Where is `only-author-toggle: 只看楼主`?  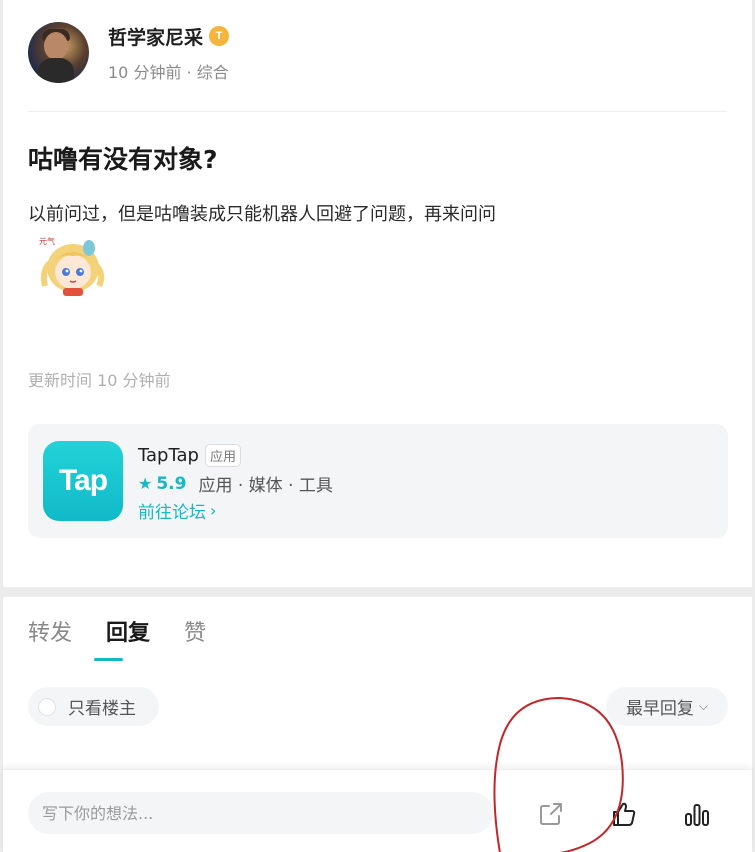
only-author-toggle: 只看楼主 is located at coordinates (93, 706).